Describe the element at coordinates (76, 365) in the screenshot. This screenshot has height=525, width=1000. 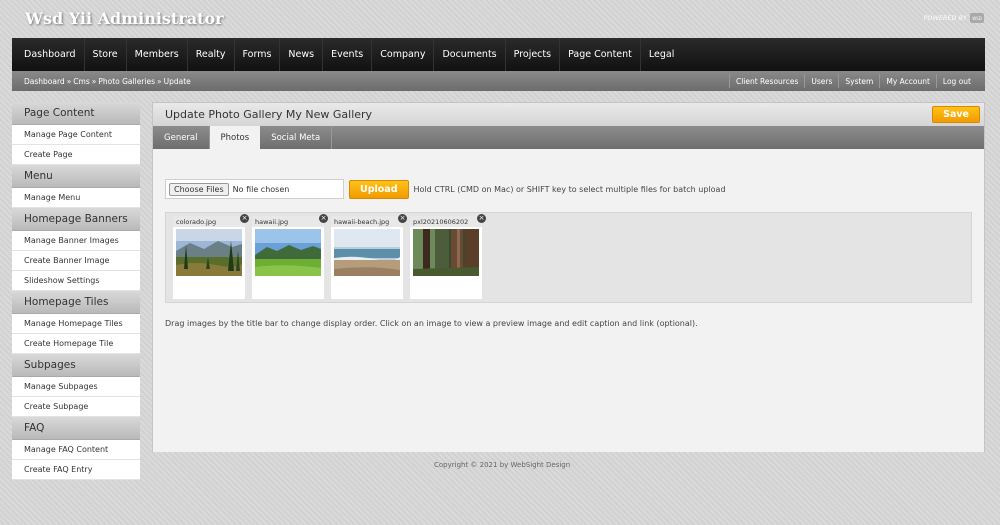
I see `sidebar-heading-subpages: Subpages` at that location.